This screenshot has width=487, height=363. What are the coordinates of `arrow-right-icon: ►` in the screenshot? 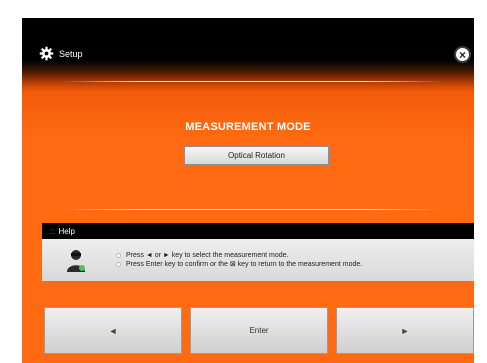 It's located at (405, 330).